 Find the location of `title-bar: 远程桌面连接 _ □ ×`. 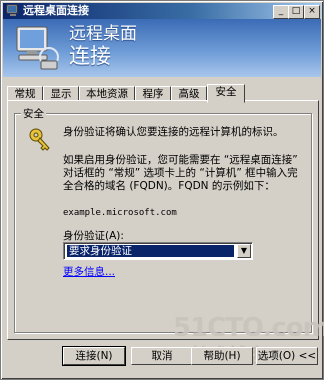

title-bar: 远程桌面连接 _ □ × is located at coordinates (162, 11).